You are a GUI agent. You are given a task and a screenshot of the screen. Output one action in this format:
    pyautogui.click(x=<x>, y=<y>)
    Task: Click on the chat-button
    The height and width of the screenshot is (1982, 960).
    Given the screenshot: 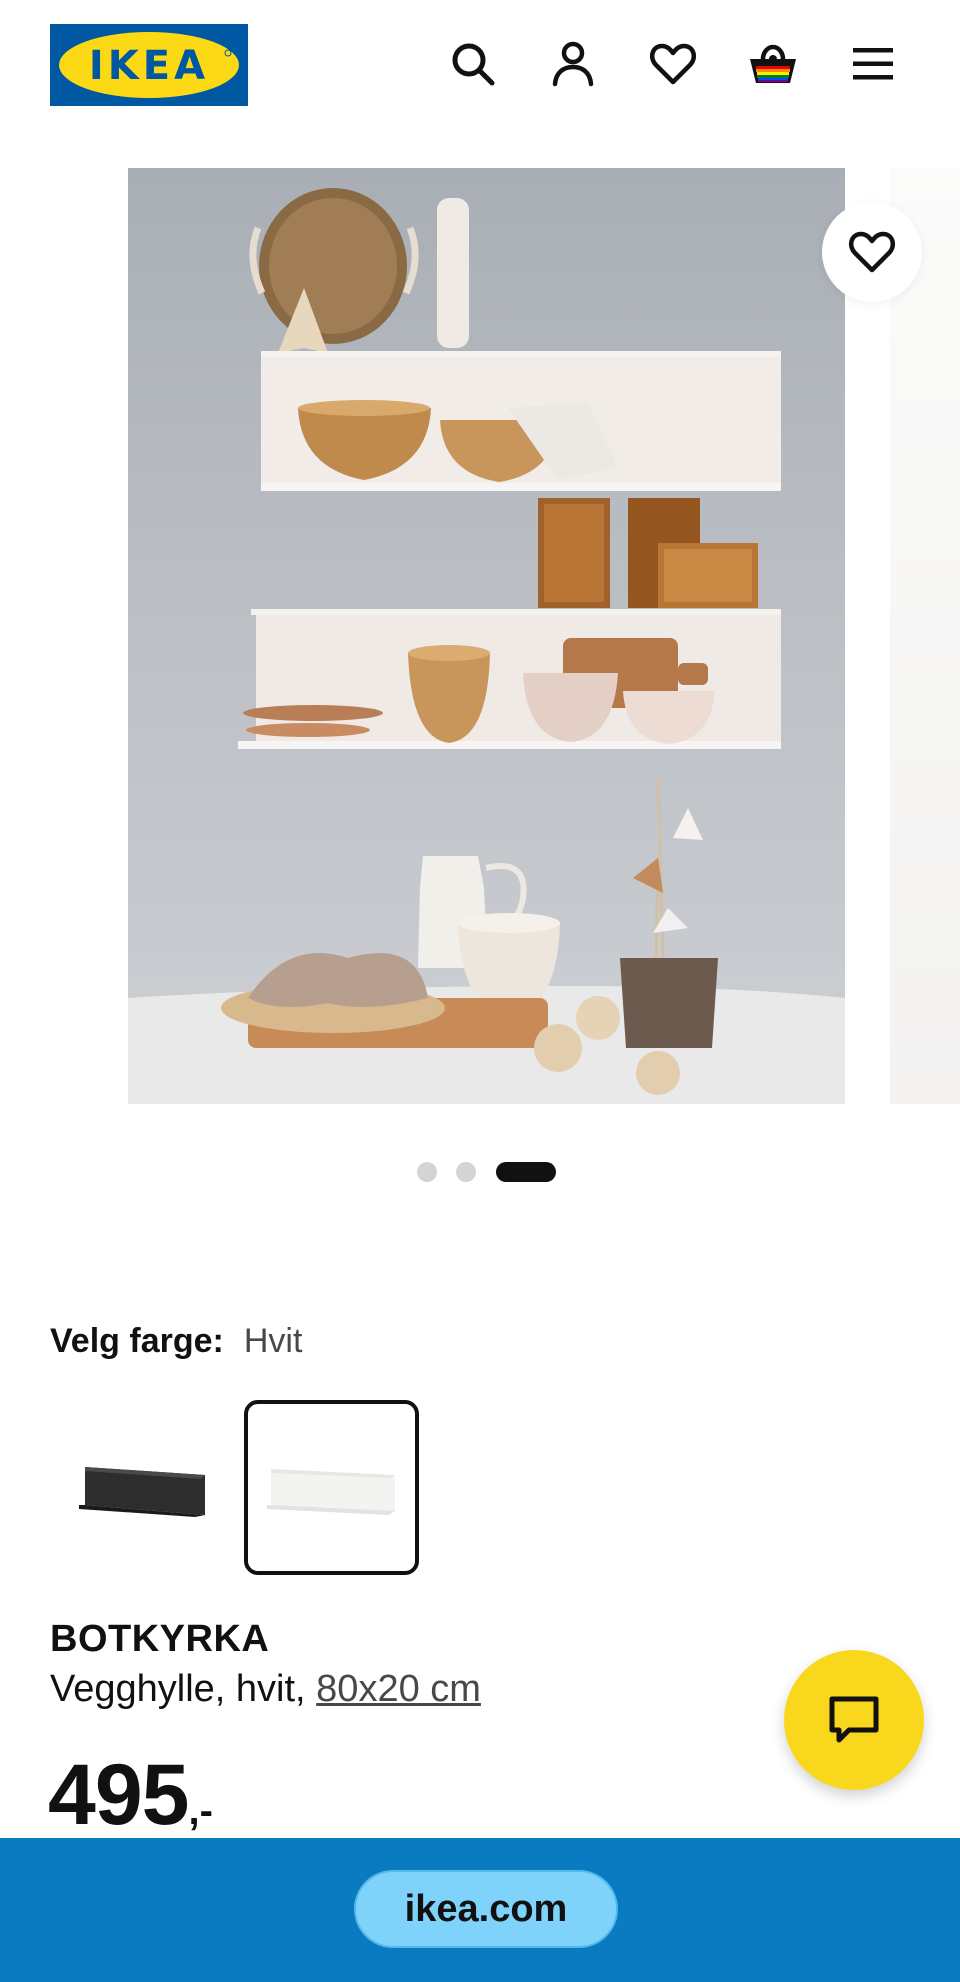 What is the action you would take?
    pyautogui.click(x=854, y=1720)
    